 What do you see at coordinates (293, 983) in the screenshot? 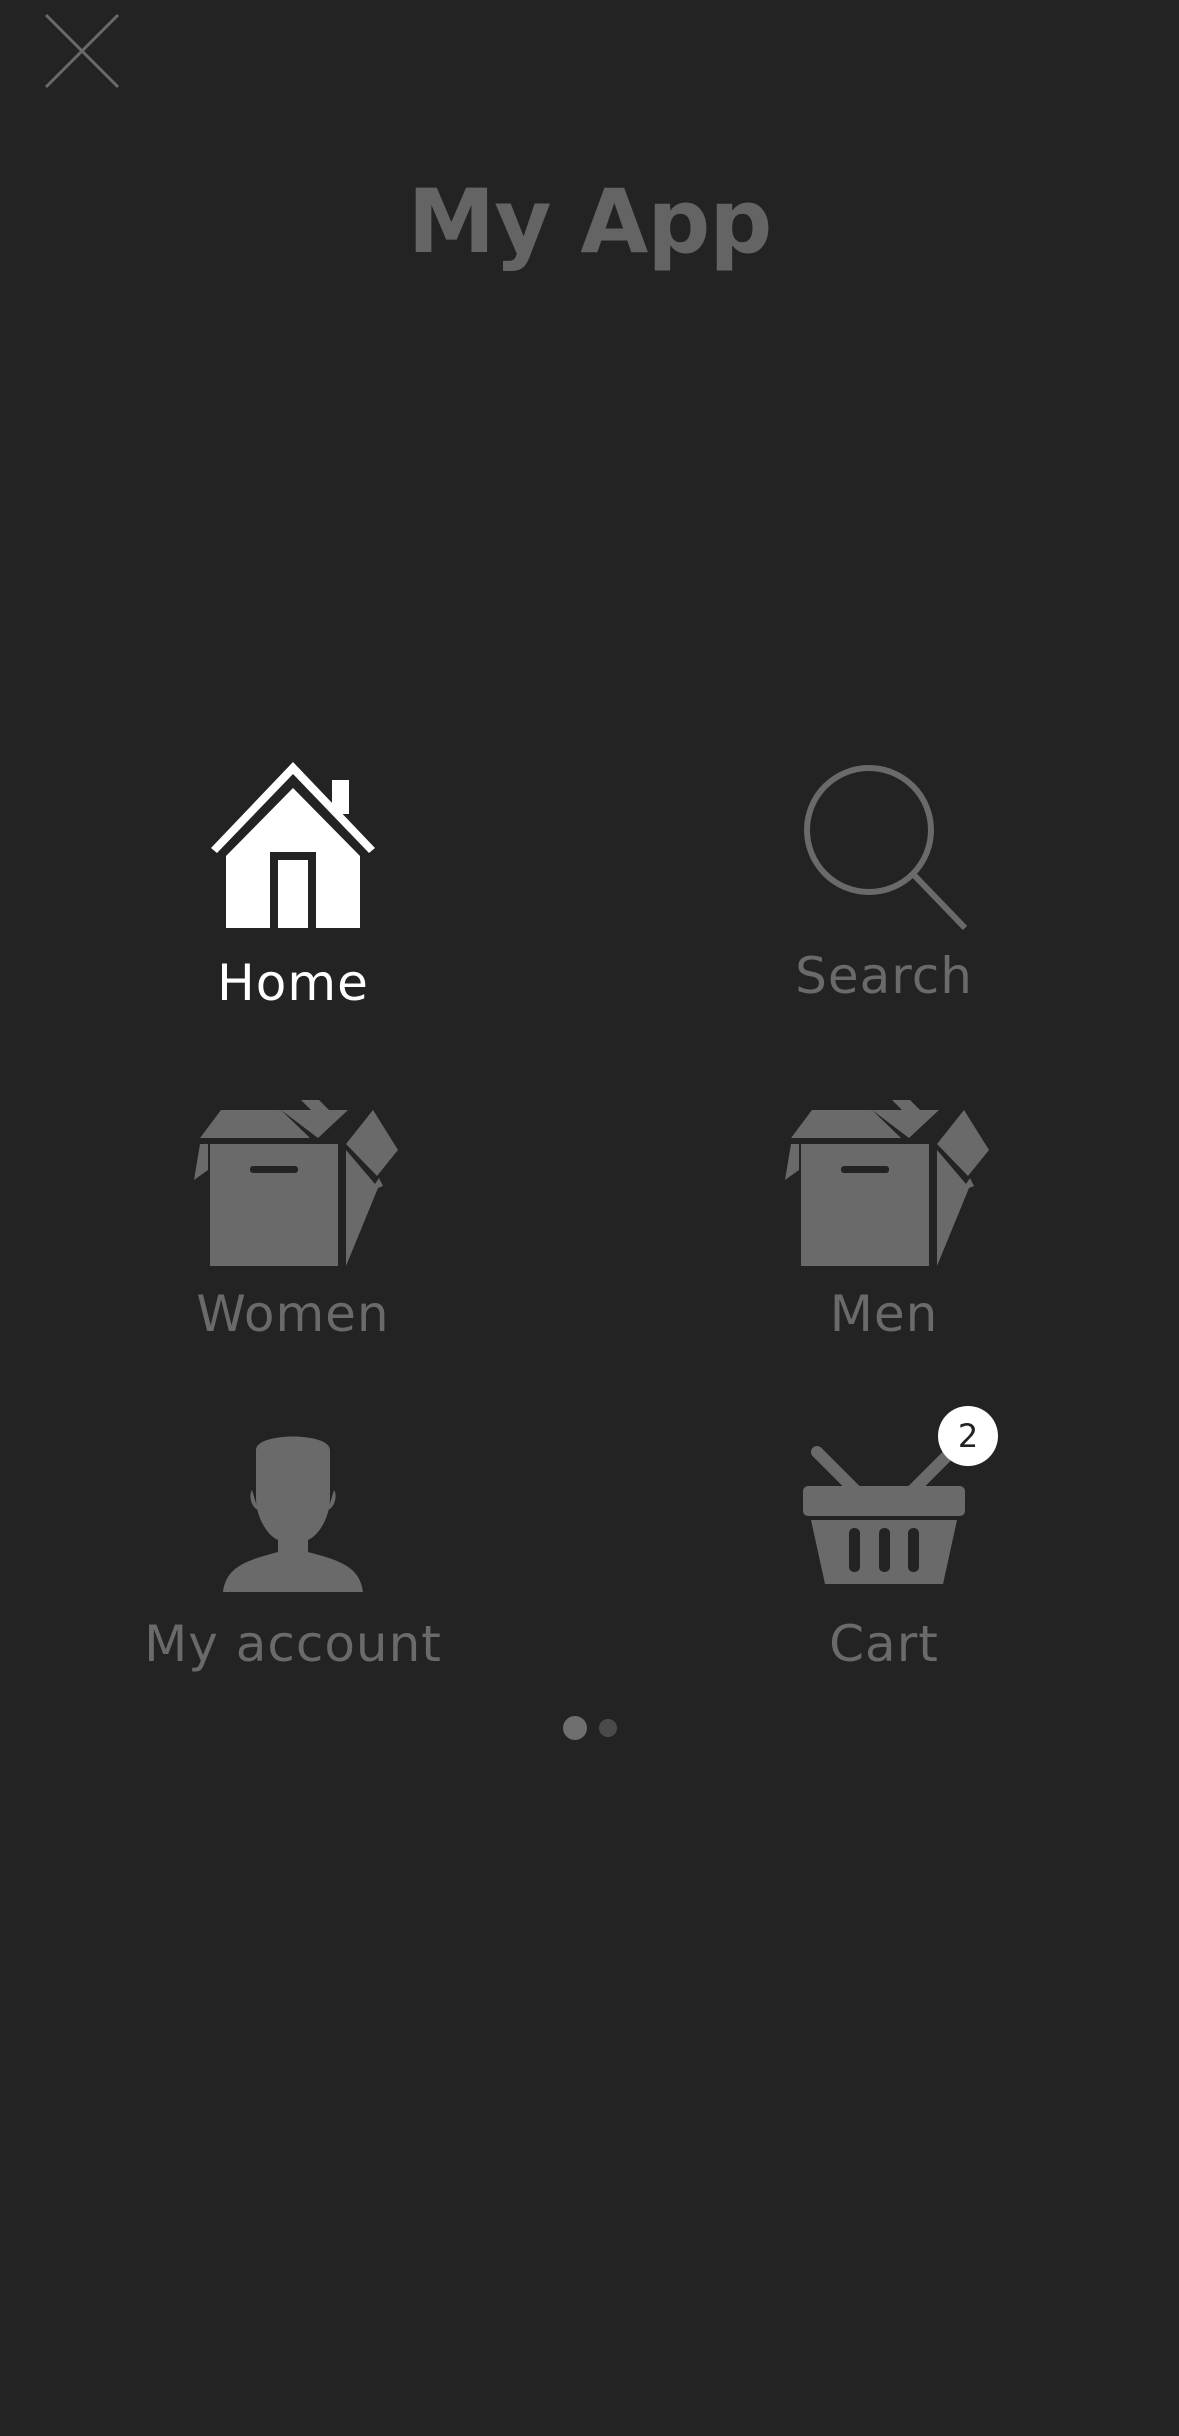
I see `menu-item-label: Home` at bounding box center [293, 983].